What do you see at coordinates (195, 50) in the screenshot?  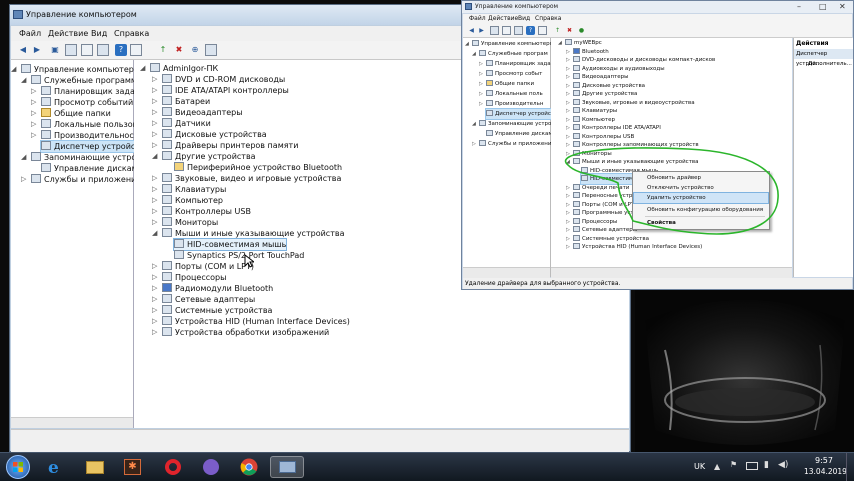 I see `scan-hardware-icon: ⊕` at bounding box center [195, 50].